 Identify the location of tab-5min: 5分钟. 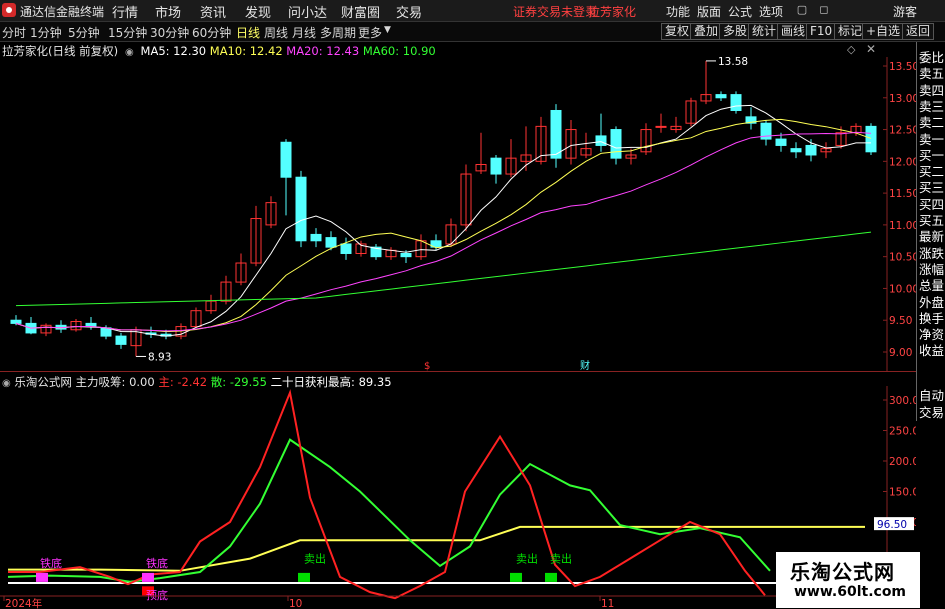
(84, 32).